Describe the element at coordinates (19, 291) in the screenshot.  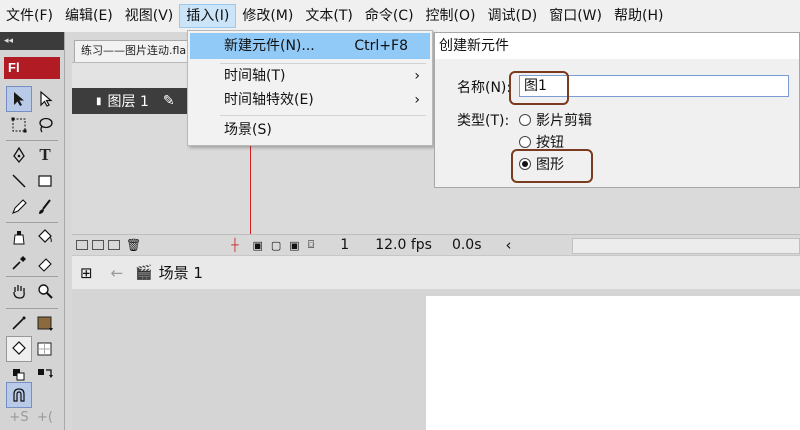
I see `hand-icon` at that location.